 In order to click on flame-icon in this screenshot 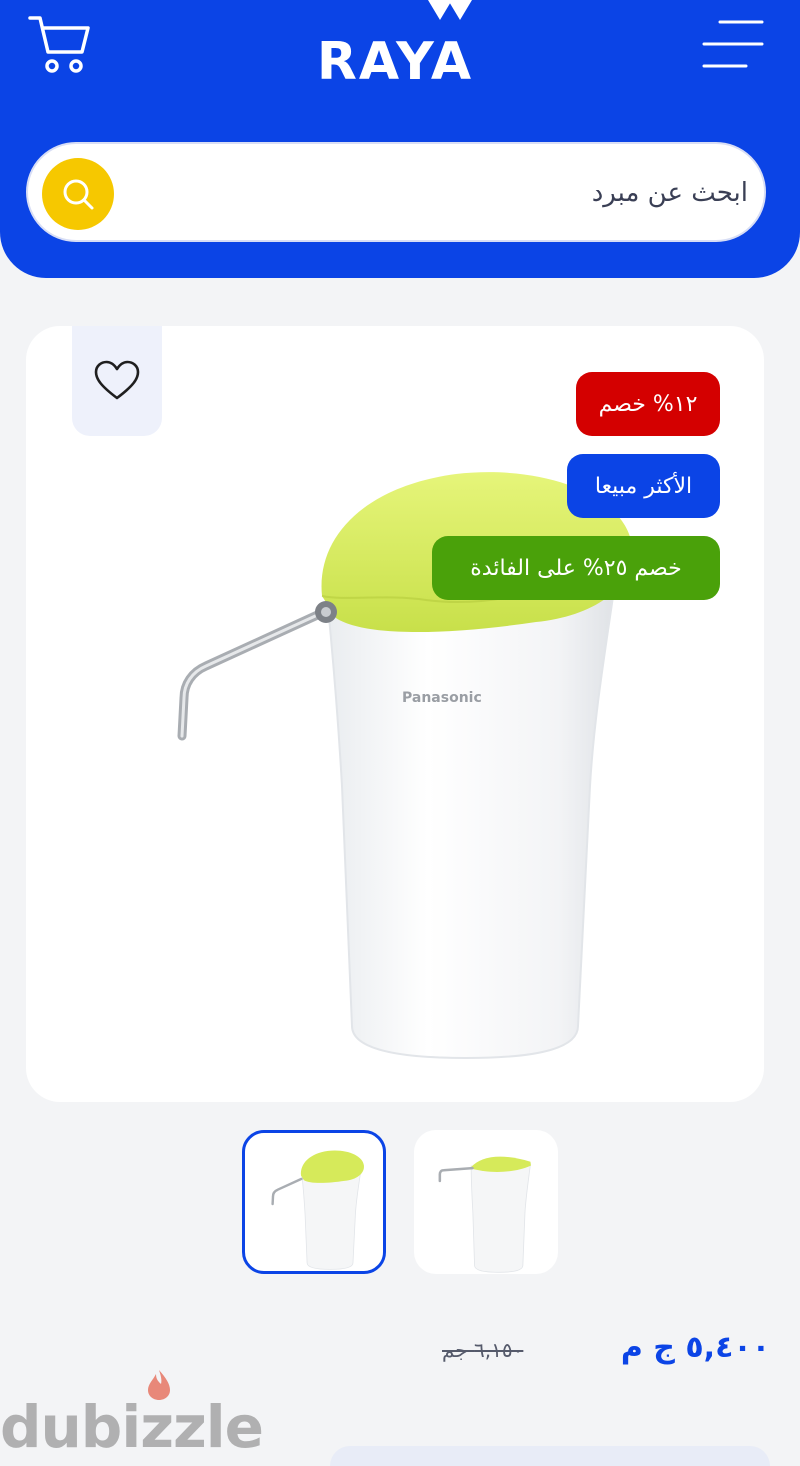, I will do `click(159, 1385)`.